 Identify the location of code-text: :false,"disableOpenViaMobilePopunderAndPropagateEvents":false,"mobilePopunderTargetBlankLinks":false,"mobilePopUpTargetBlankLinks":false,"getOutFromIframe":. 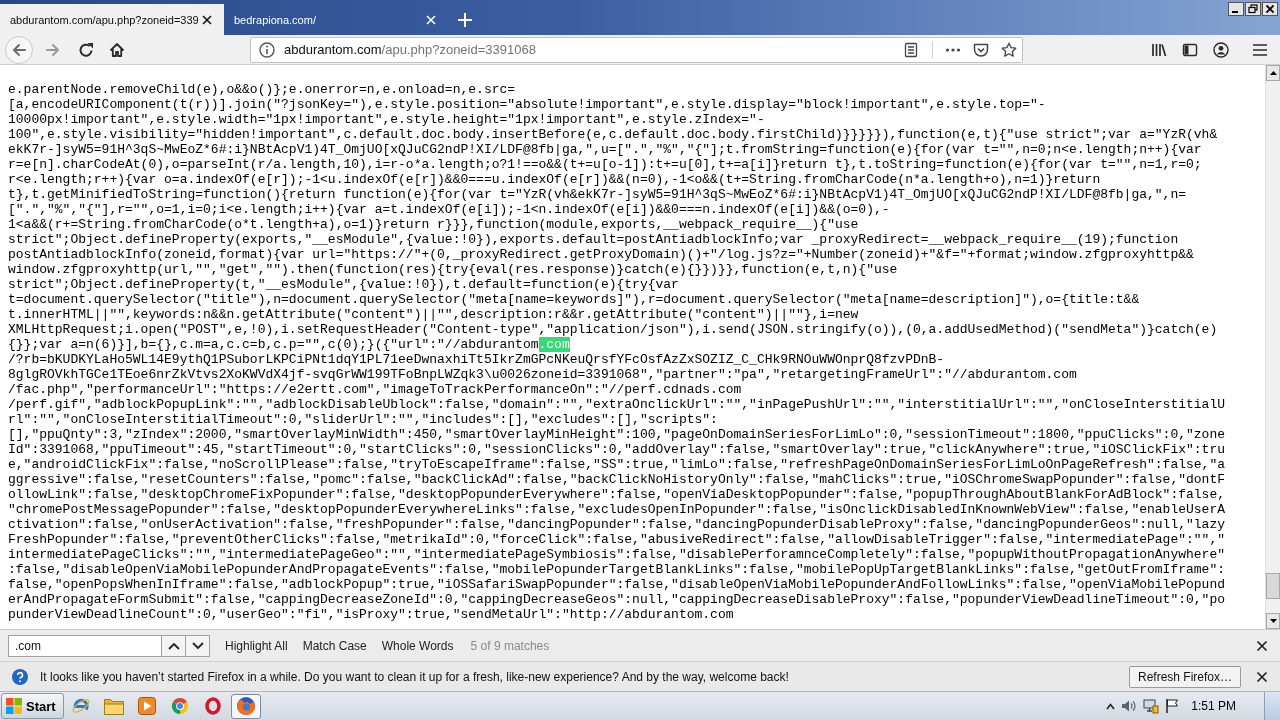
(616, 569).